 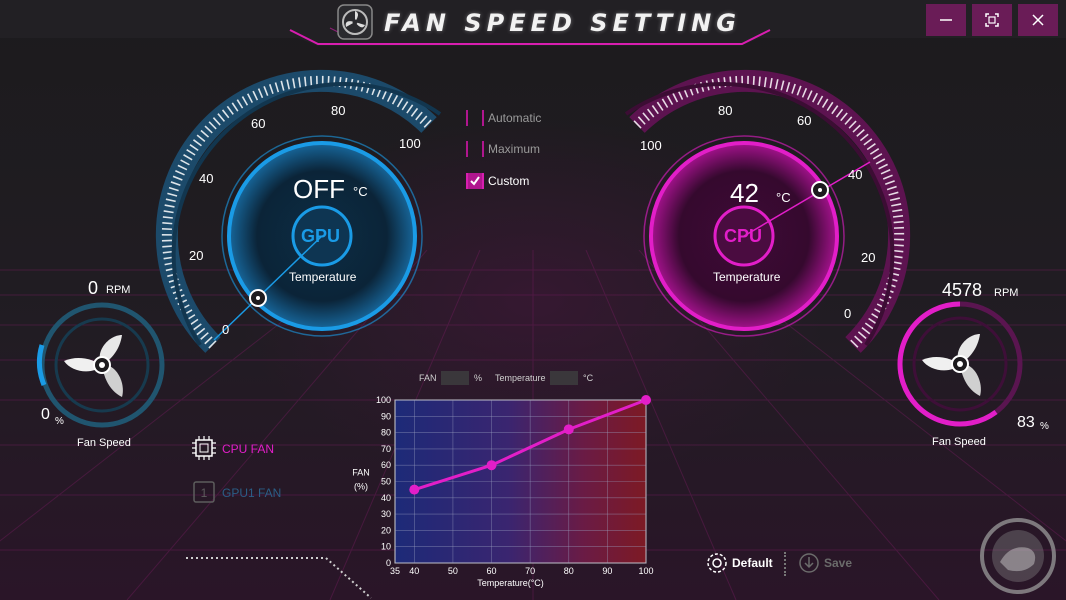 I want to click on chart-y-tick-label: 60, so click(x=386, y=465).